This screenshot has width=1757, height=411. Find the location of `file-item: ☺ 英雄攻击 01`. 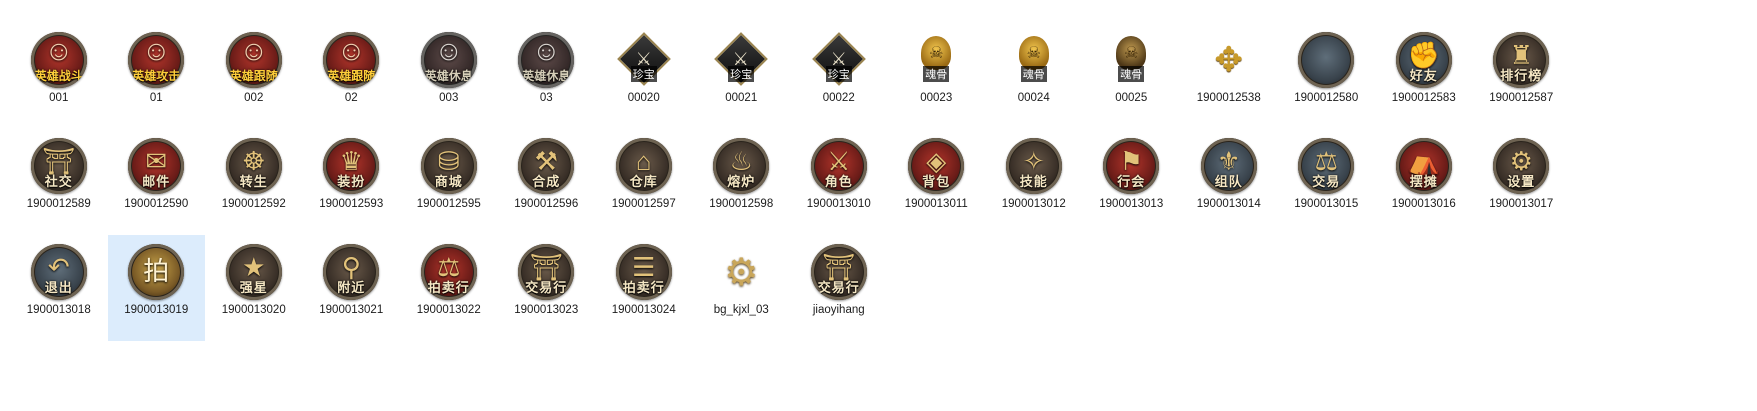

file-item: ☺ 英雄攻击 01 is located at coordinates (157, 76).